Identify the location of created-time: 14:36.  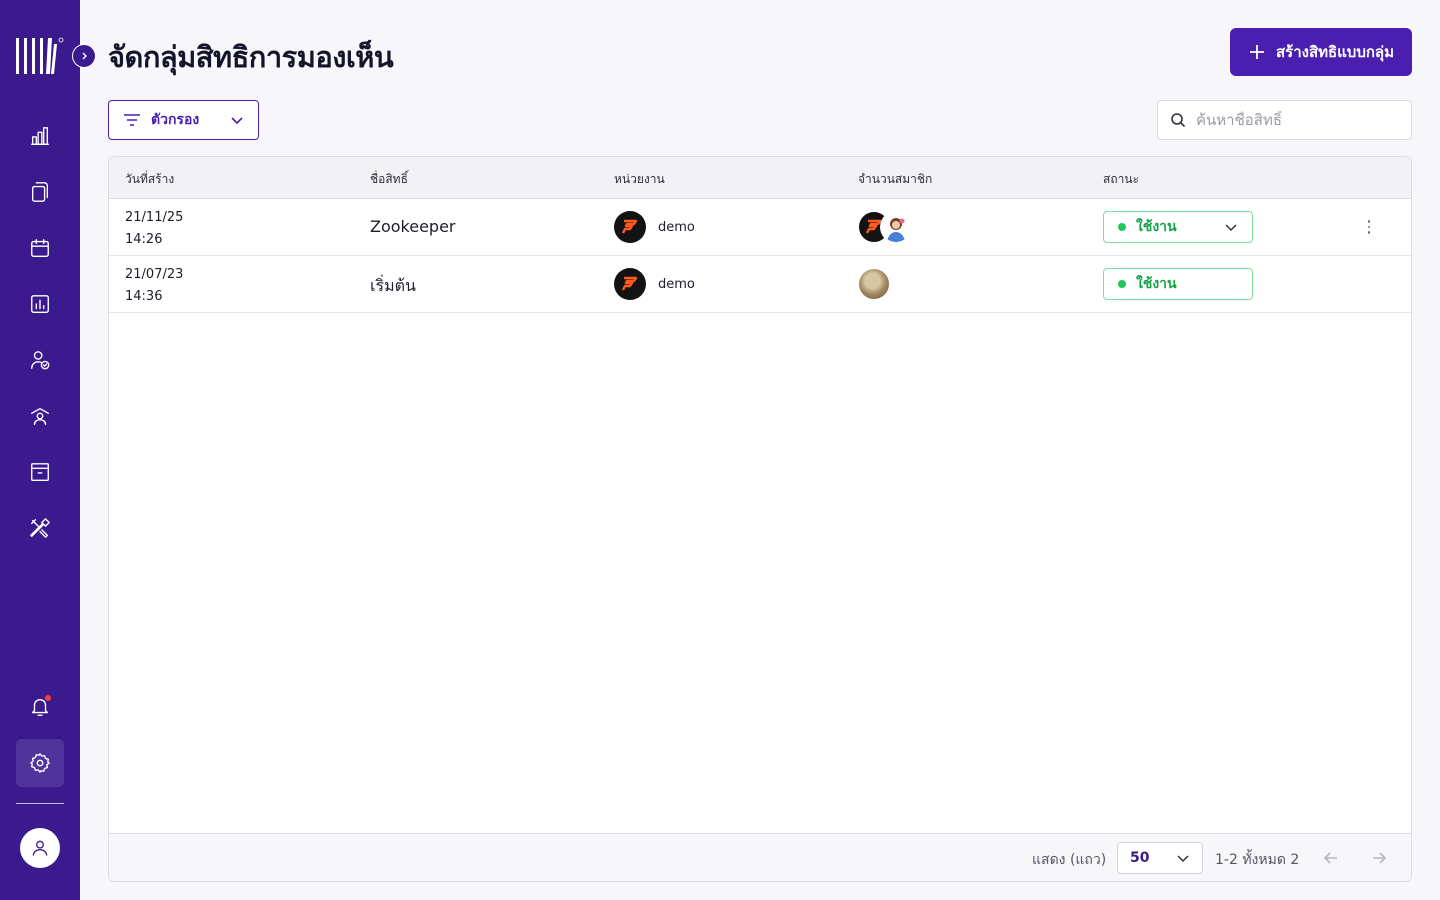
(144, 296).